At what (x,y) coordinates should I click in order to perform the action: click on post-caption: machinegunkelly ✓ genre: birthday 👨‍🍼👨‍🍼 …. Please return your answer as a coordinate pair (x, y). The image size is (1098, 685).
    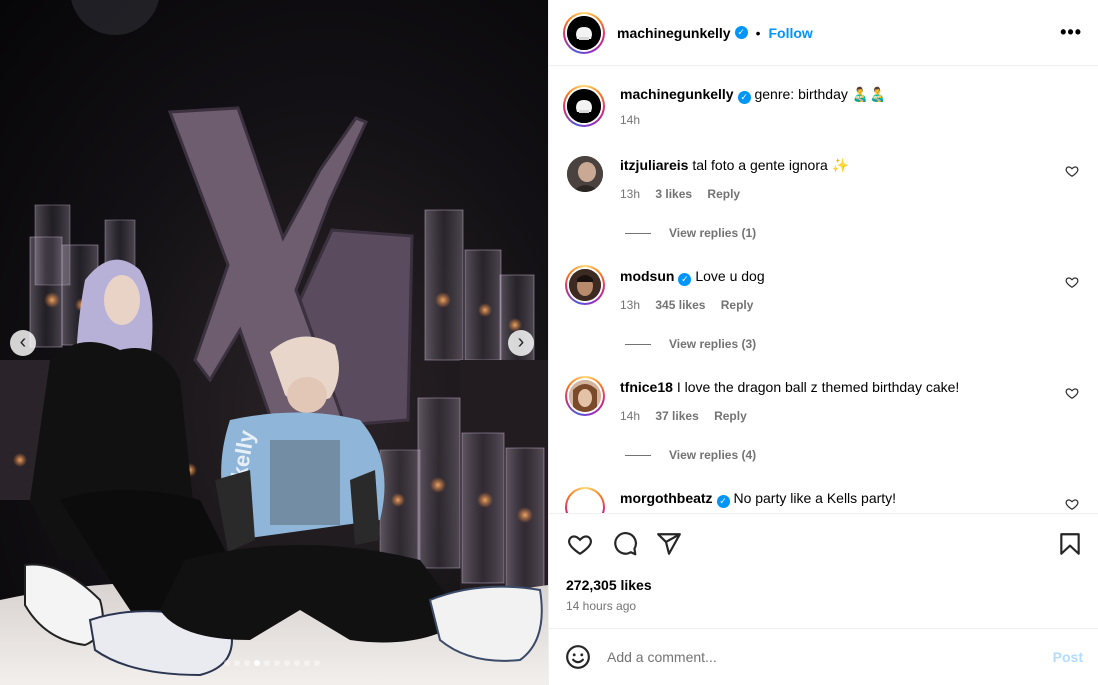
    Looking at the image, I should click on (823, 108).